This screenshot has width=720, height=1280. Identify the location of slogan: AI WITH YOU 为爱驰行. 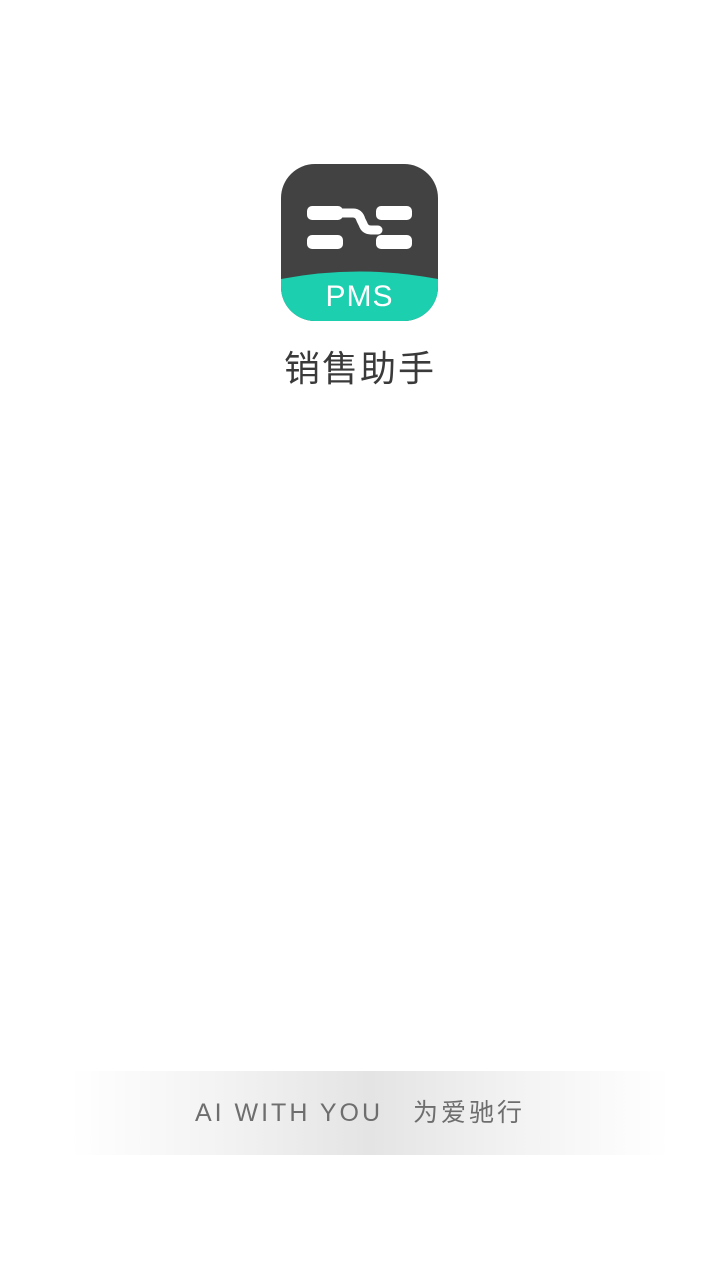
(360, 1113).